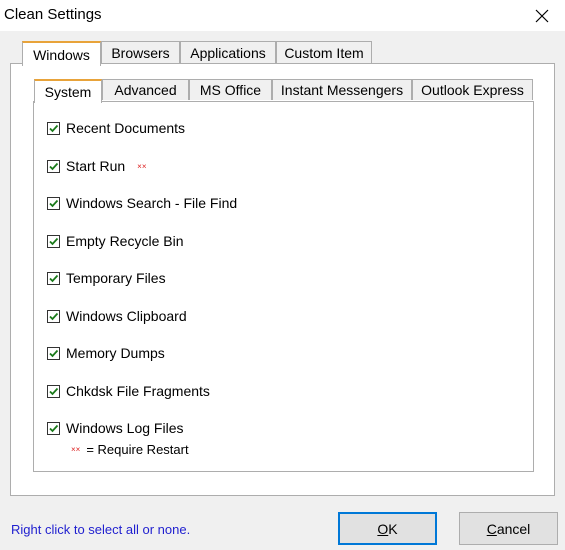  Describe the element at coordinates (282, 15) in the screenshot. I see `title-bar: Clean Settings` at that location.